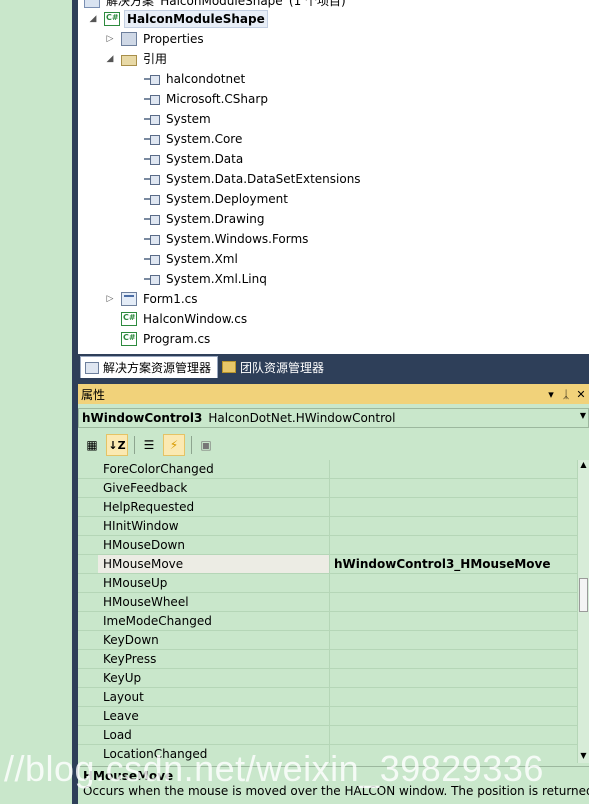  Describe the element at coordinates (551, 394) in the screenshot. I see `dropdown-arrow-icon: ▾` at that location.